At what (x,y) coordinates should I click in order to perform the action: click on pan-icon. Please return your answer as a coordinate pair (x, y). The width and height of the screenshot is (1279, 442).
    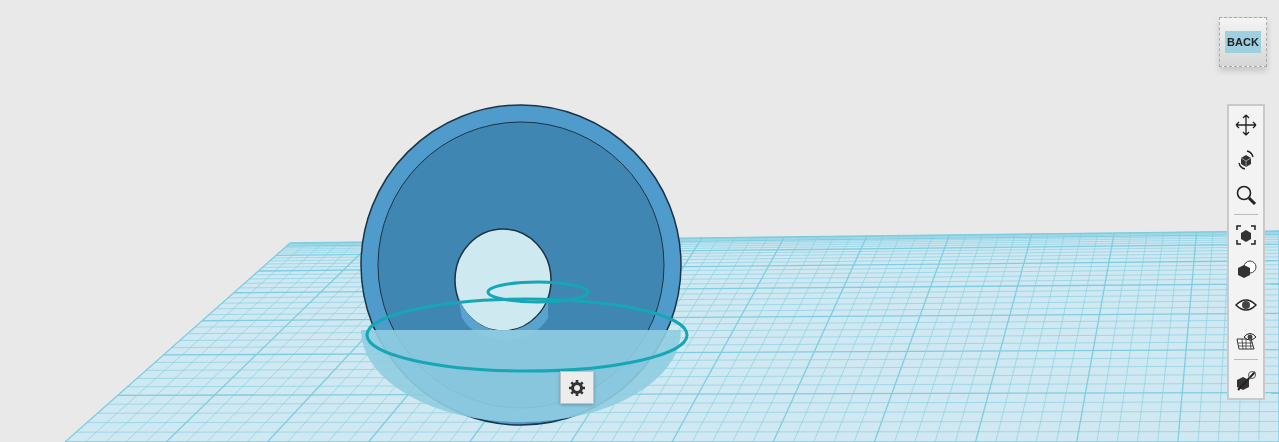
    Looking at the image, I should click on (1246, 124).